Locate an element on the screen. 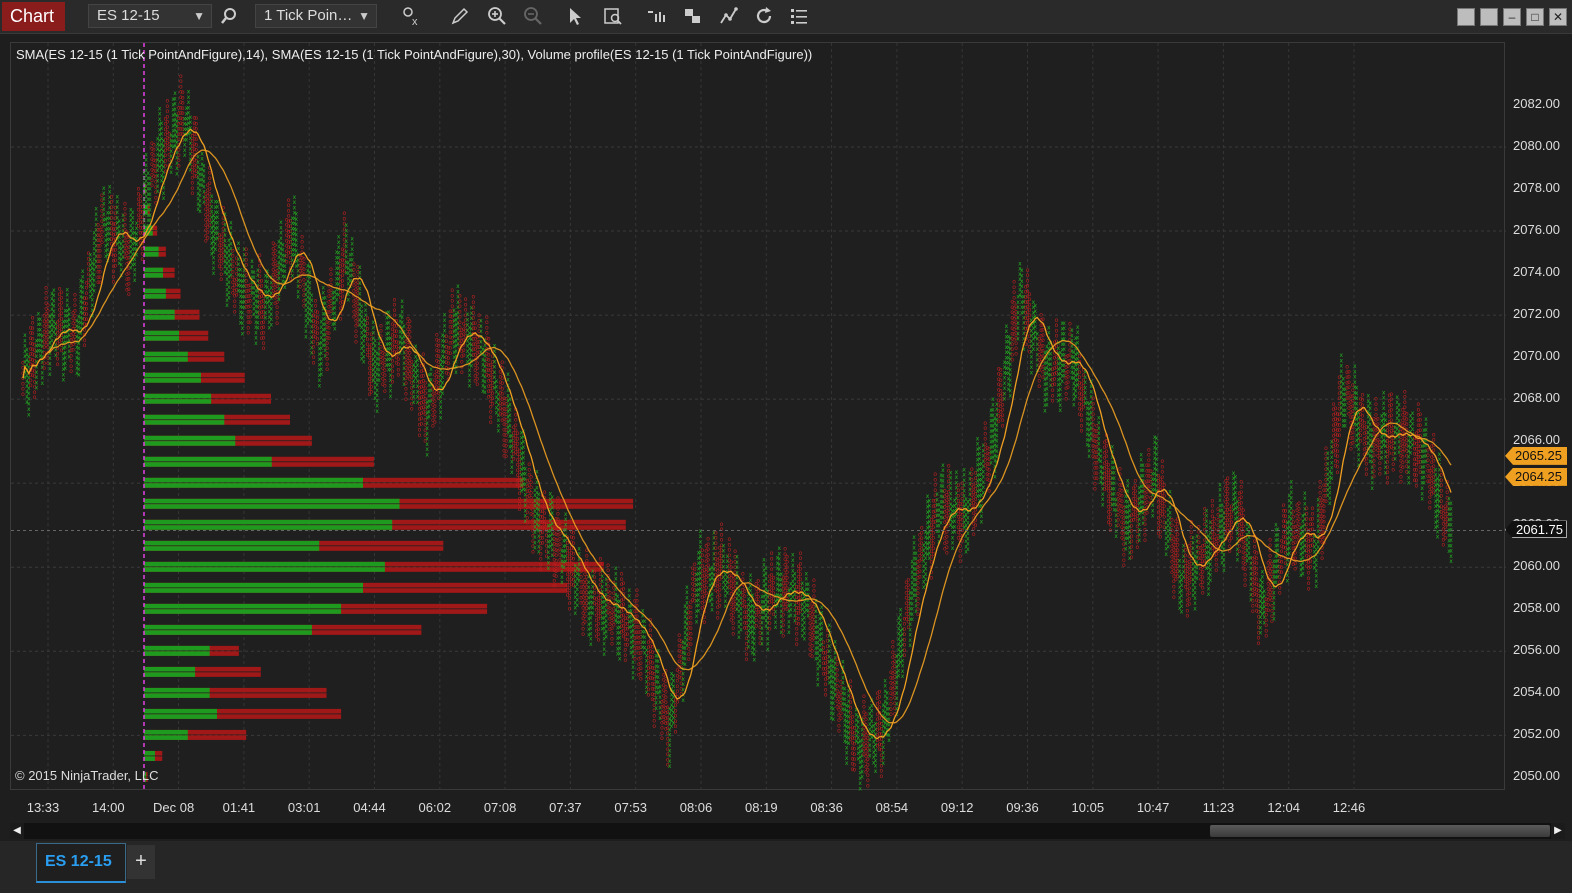 This screenshot has height=893, width=1572. drawing-tool-icon is located at coordinates (460, 16).